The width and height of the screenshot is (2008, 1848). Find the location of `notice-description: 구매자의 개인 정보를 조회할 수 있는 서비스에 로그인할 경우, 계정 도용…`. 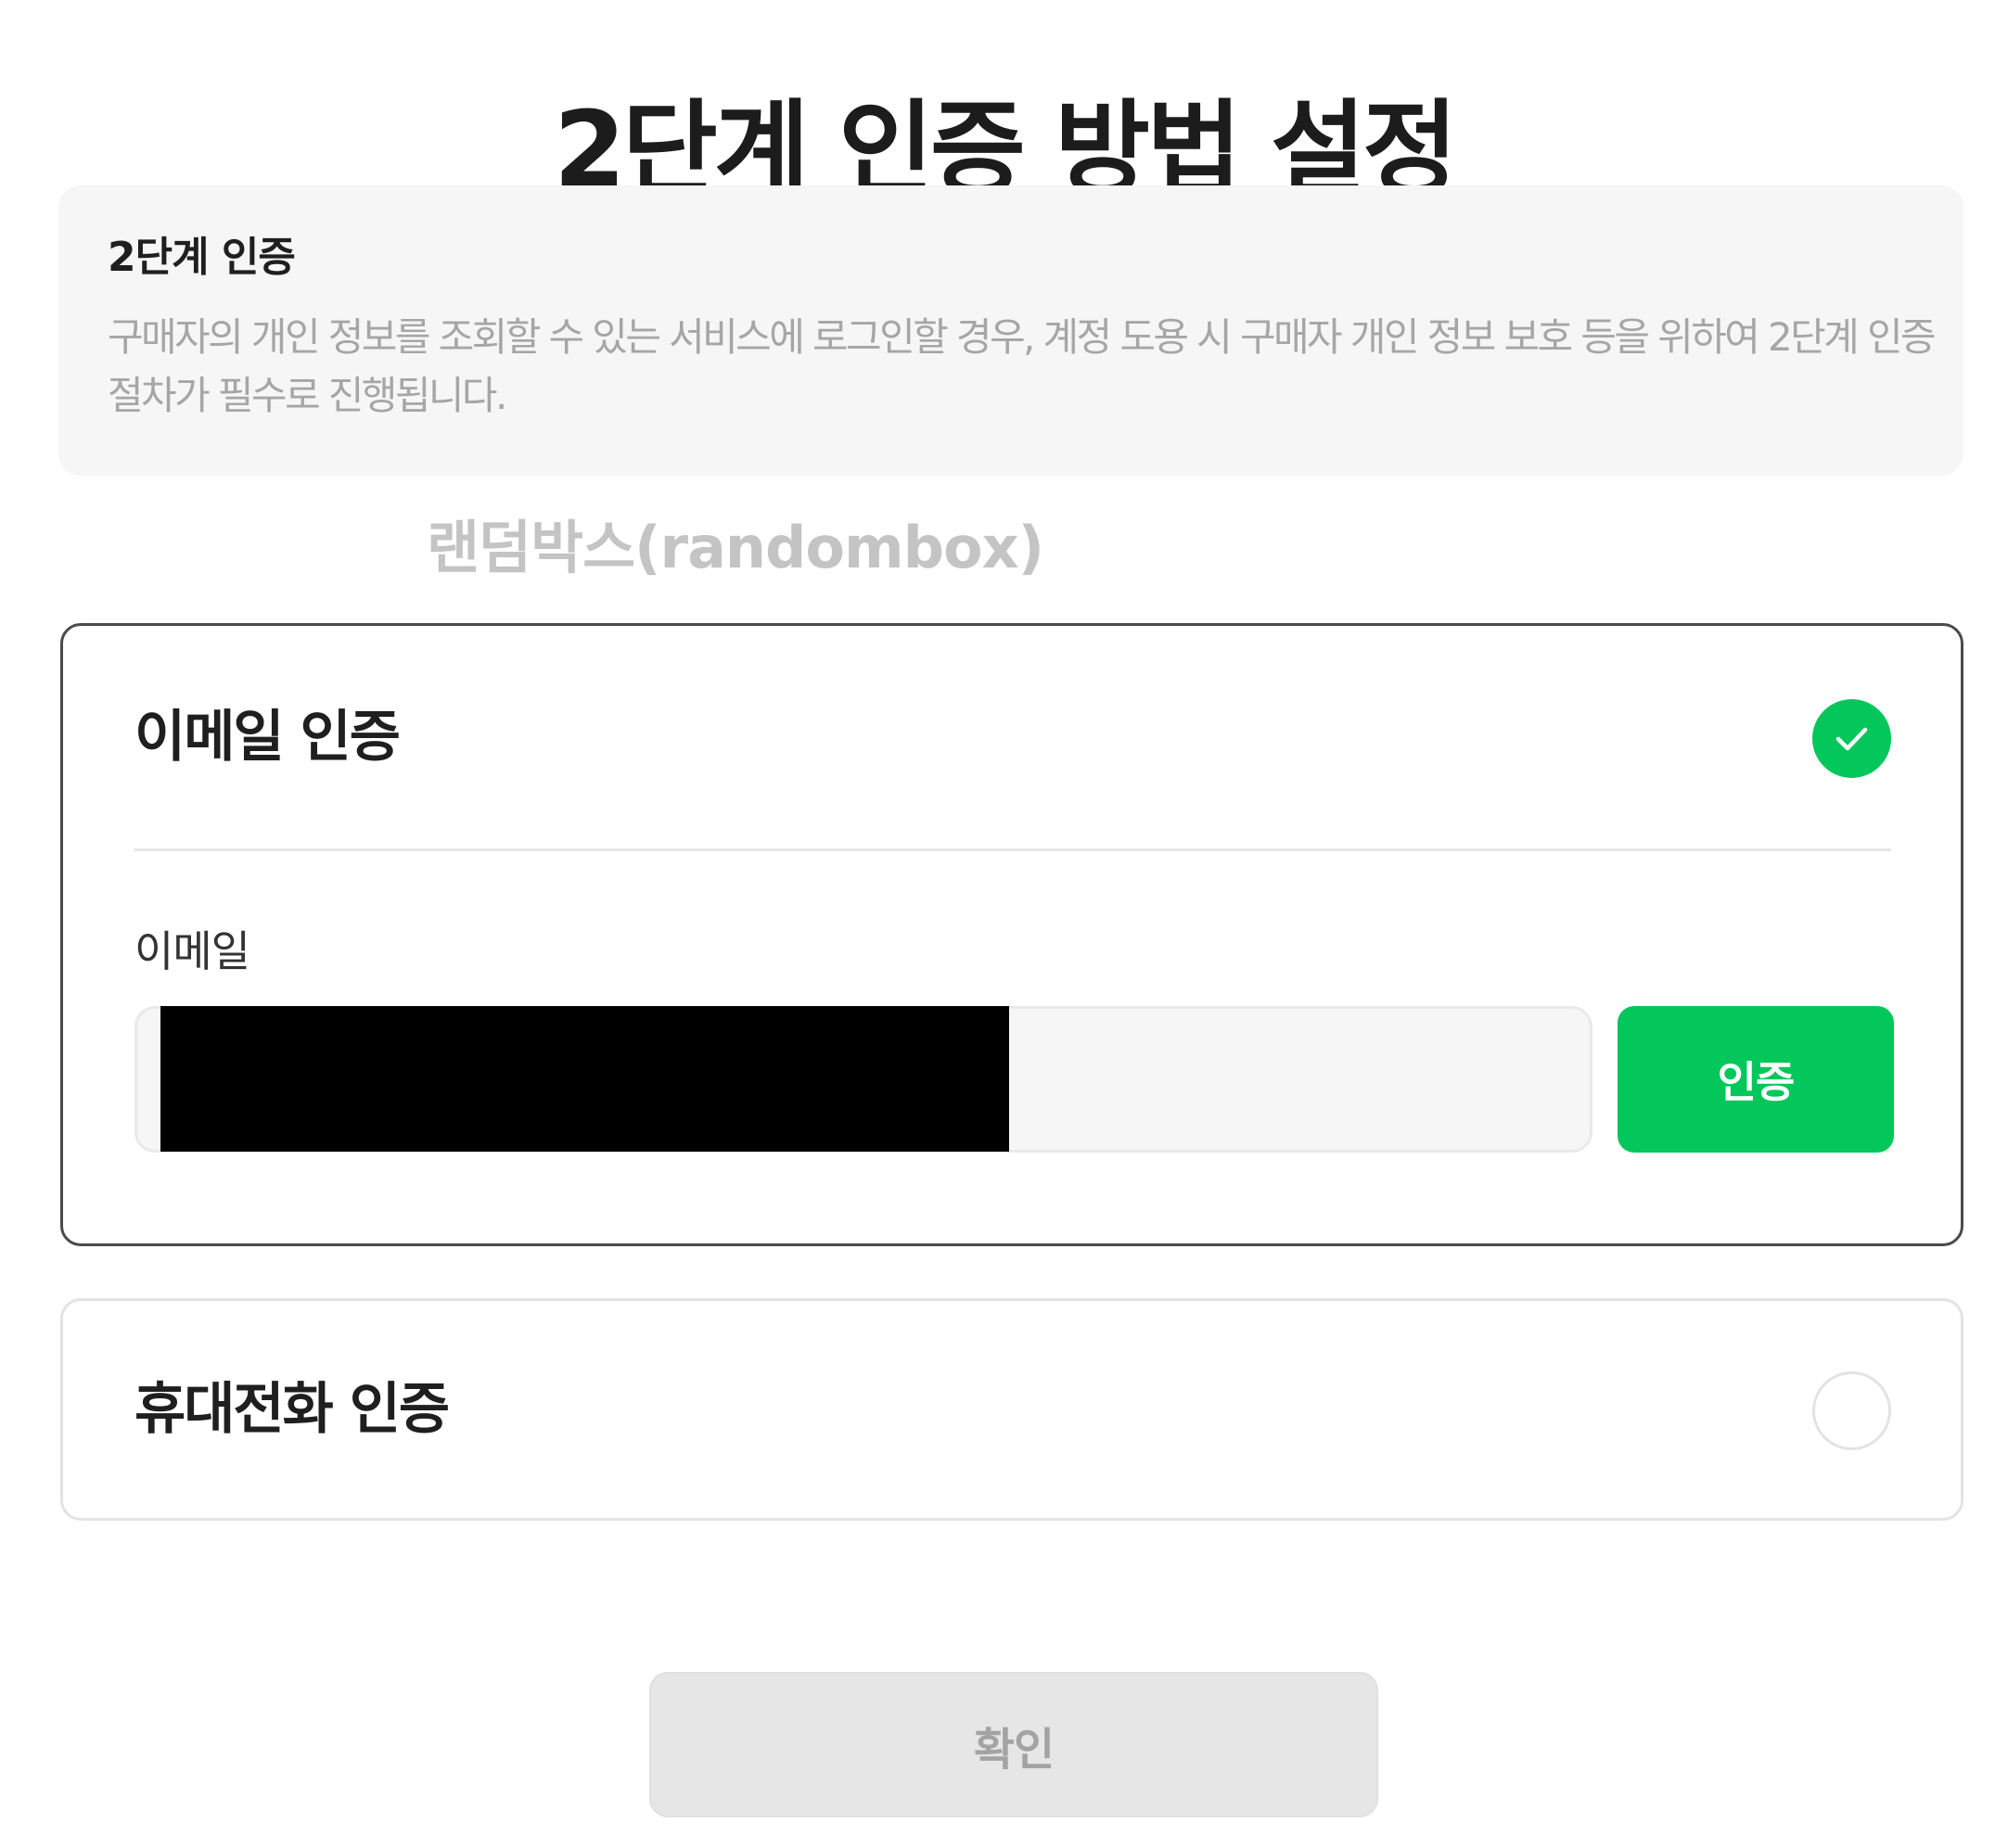

notice-description: 구매자의 개인 정보를 조회할 수 있는 서비스에 로그인할 경우, 계정 도용… is located at coordinates (1022, 366).